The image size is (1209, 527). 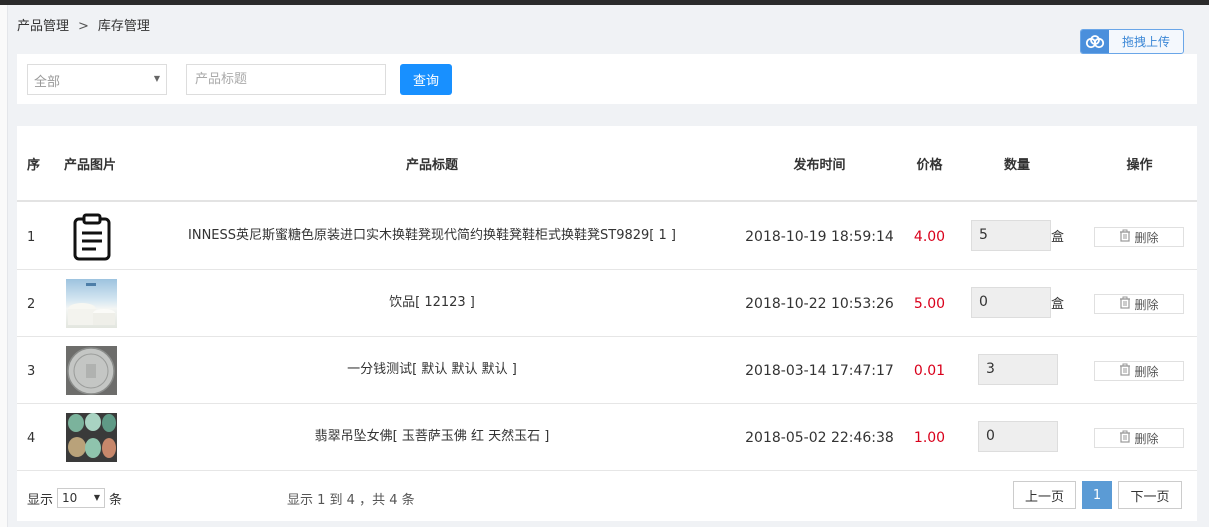 What do you see at coordinates (819, 438) in the screenshot?
I see `publish-time: 2018-05-02 22:46:38` at bounding box center [819, 438].